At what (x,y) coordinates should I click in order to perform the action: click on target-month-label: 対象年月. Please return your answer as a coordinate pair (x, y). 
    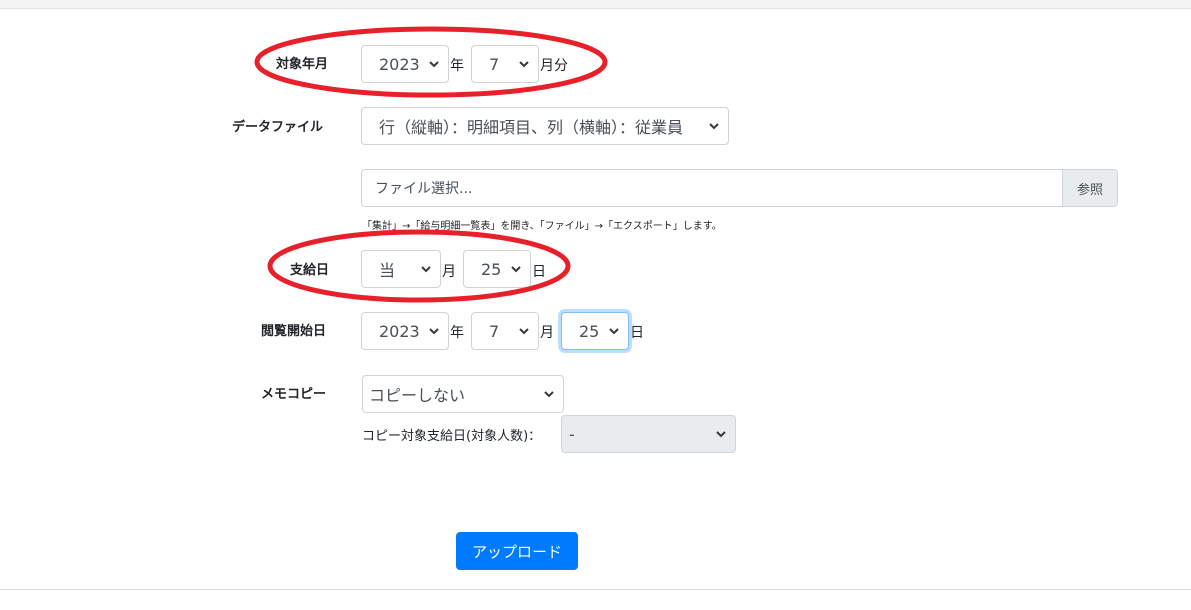
    Looking at the image, I should click on (302, 64).